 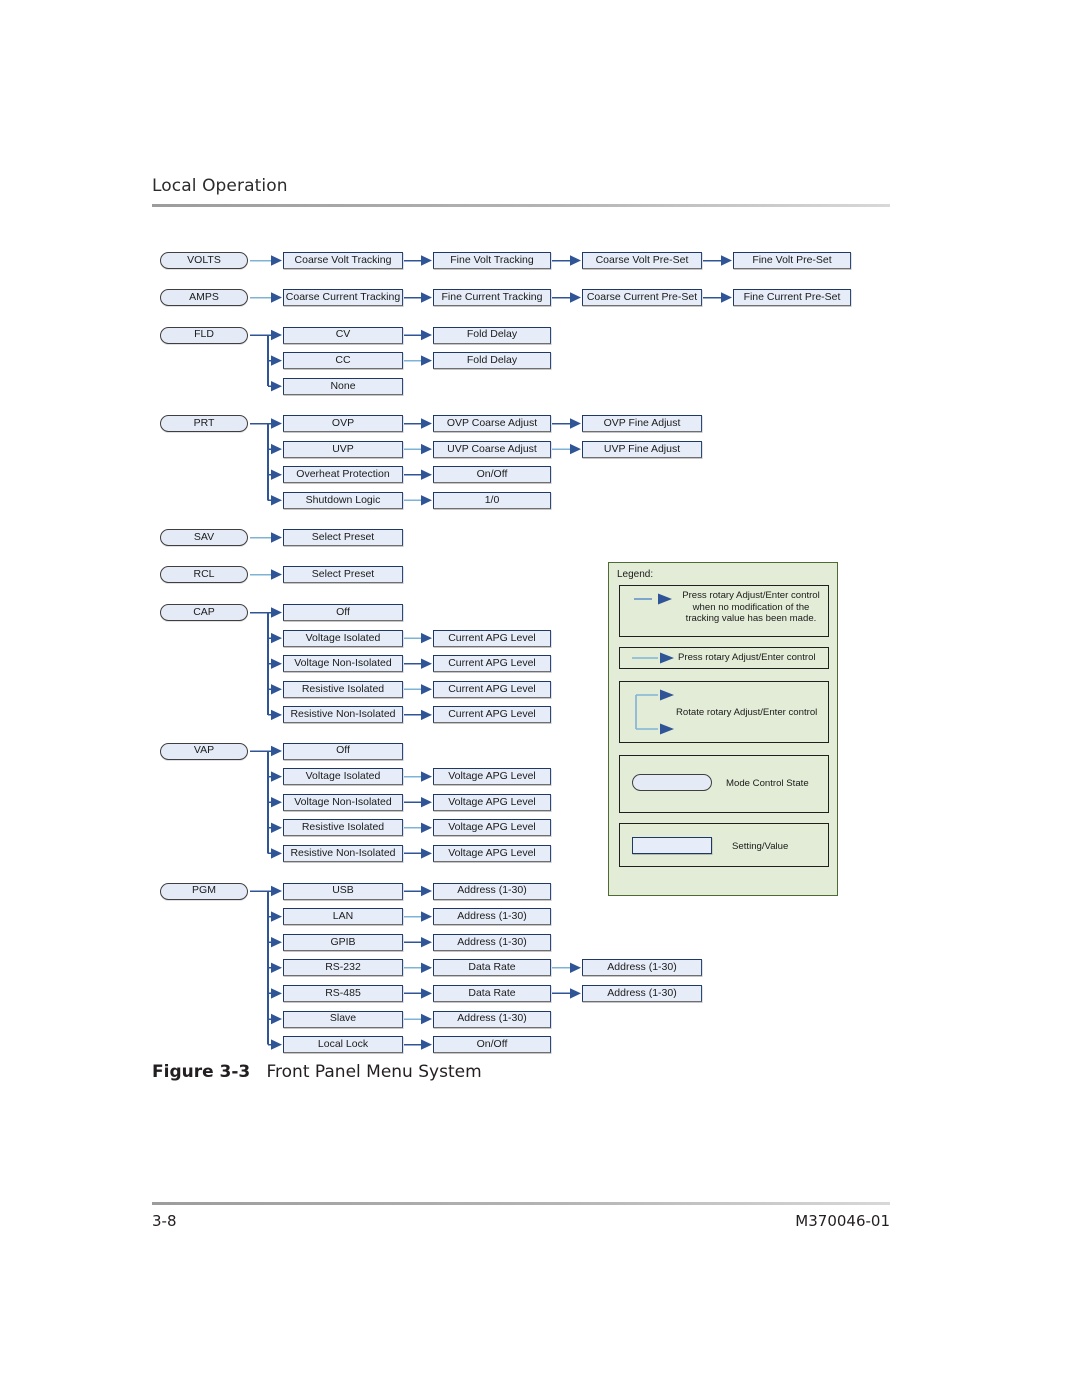 I want to click on menu-item-cap-3-1: Current APG Level, so click(x=492, y=689).